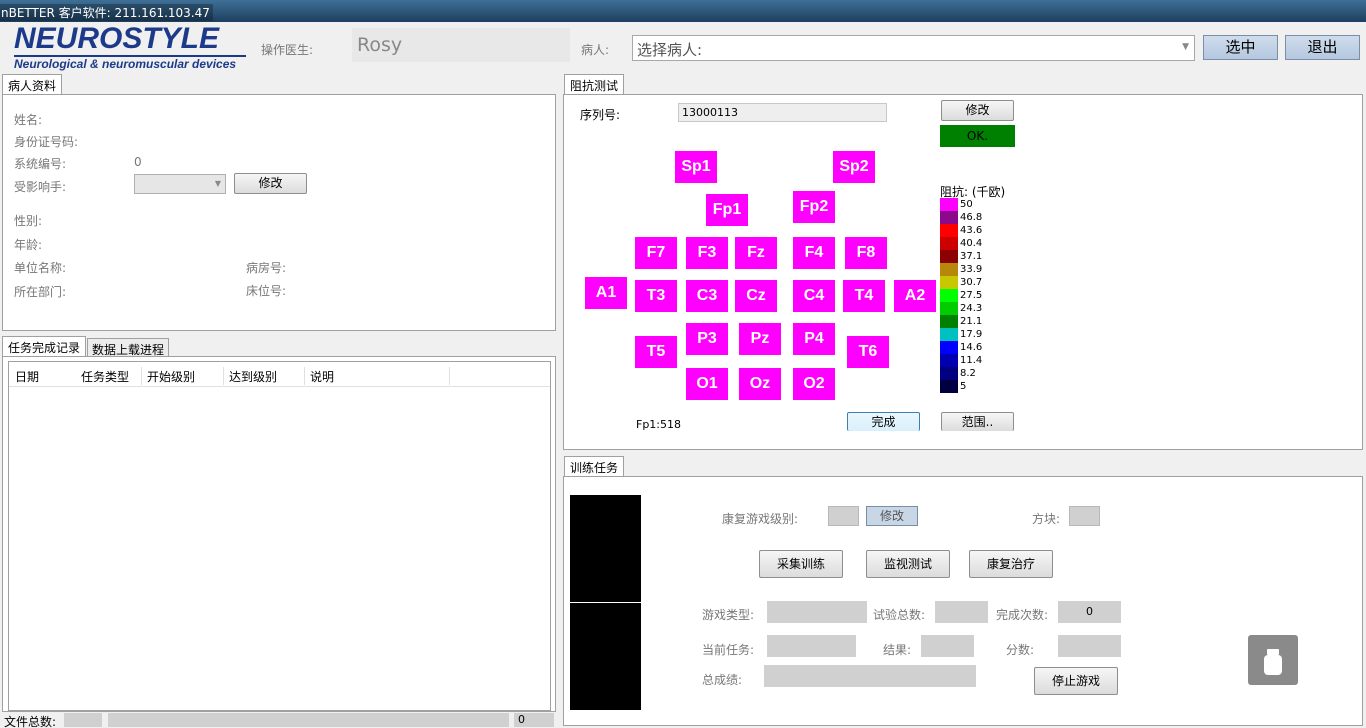  I want to click on electrode-c3: C3, so click(707, 296).